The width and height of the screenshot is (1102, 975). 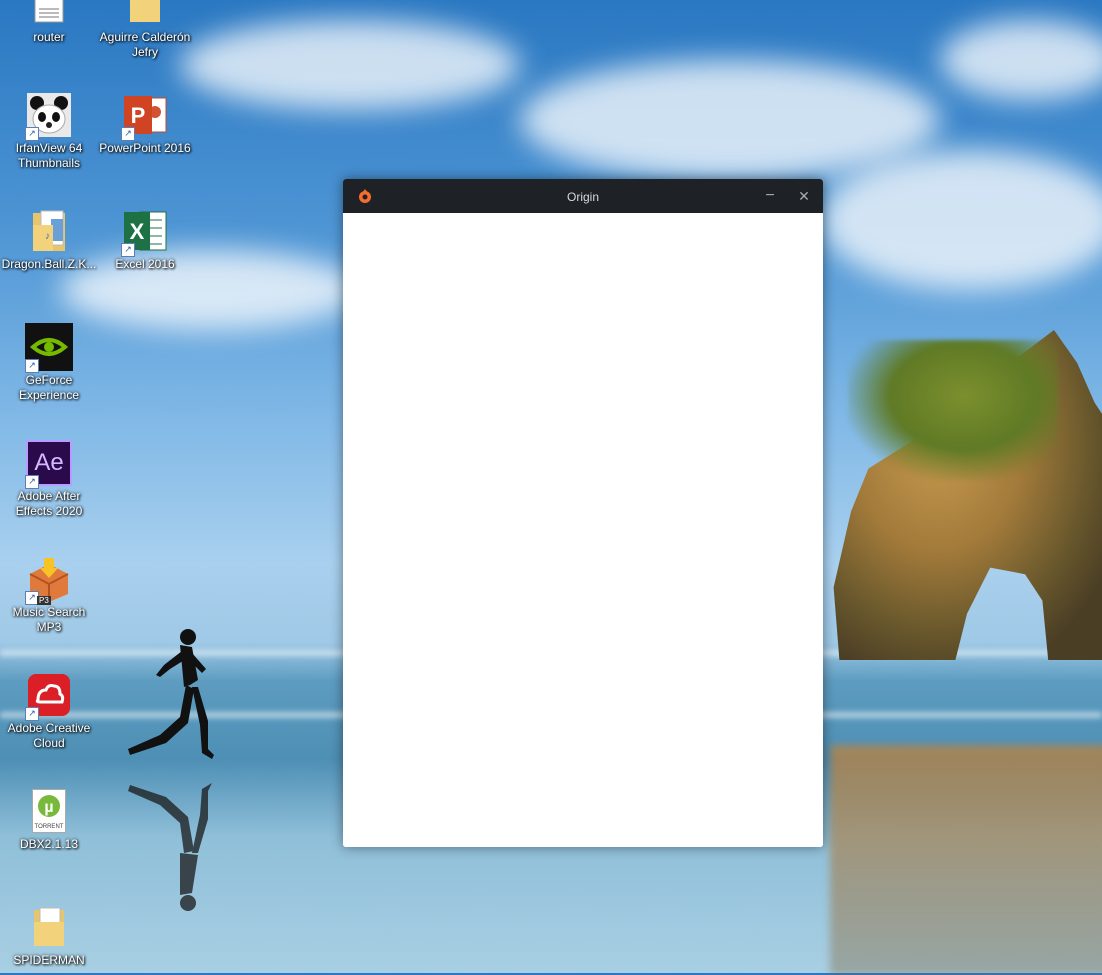 What do you see at coordinates (48, 807) in the screenshot?
I see `svg-text: µ` at bounding box center [48, 807].